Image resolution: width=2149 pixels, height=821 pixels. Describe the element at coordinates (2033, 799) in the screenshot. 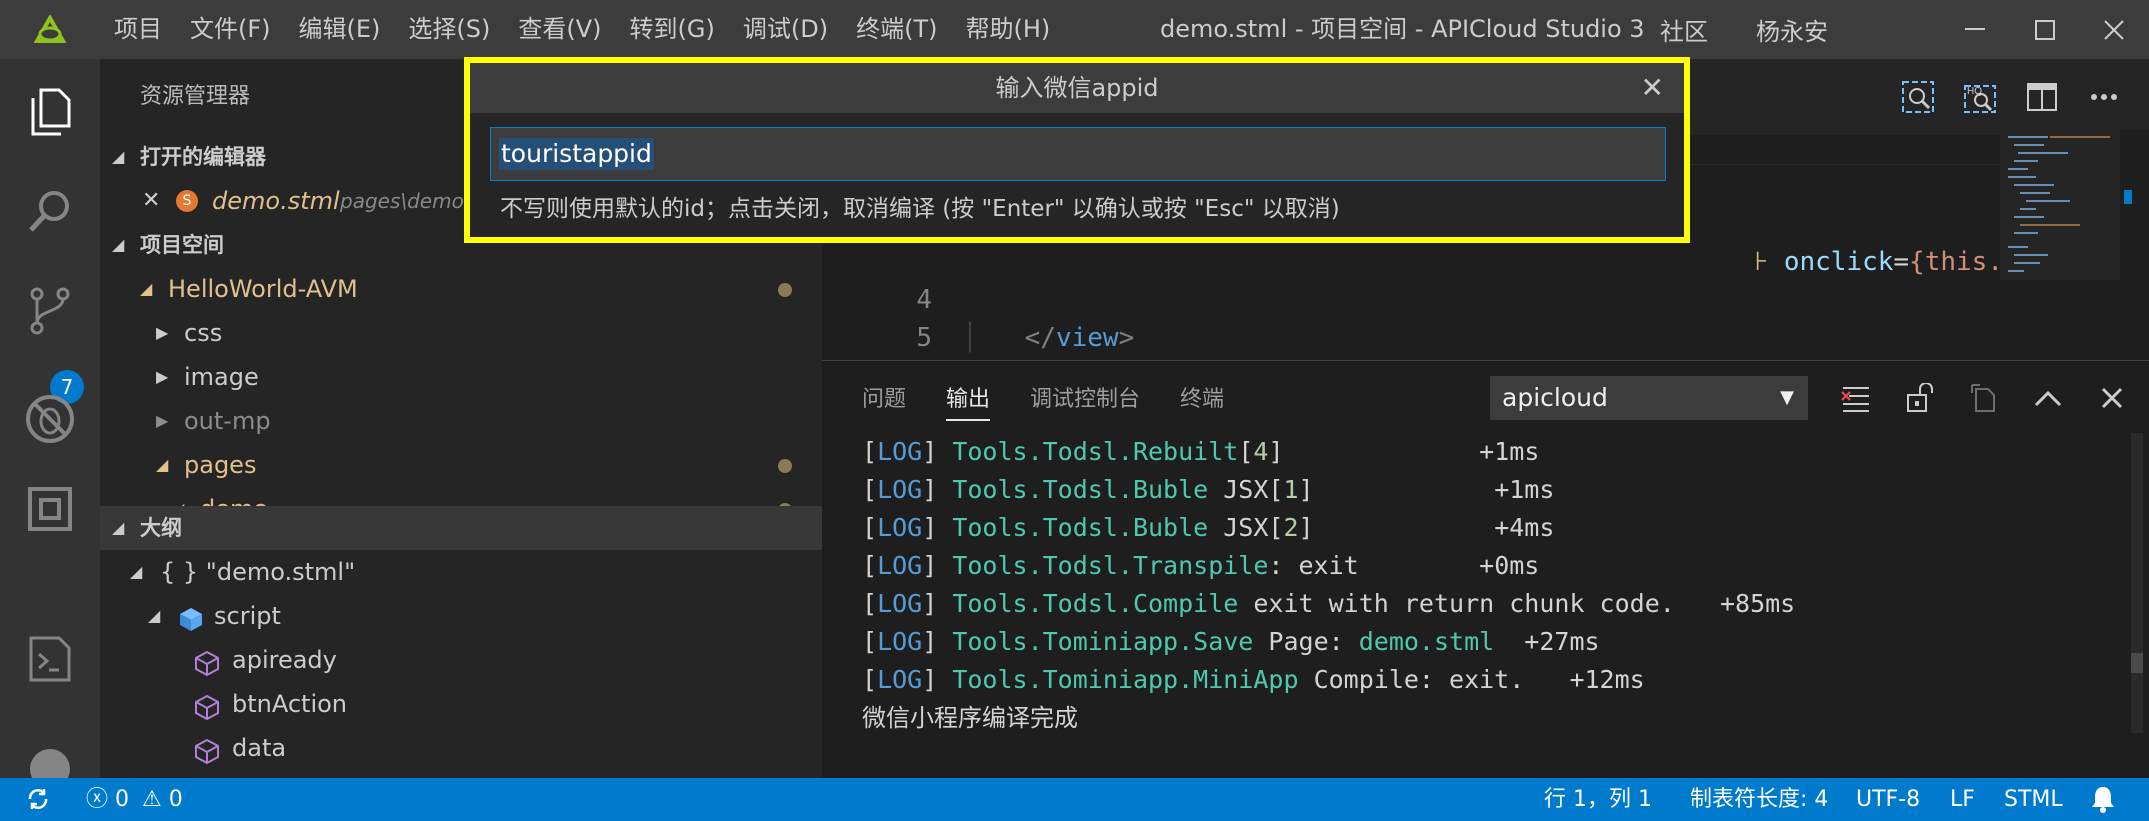

I see `language-mode: STML` at that location.